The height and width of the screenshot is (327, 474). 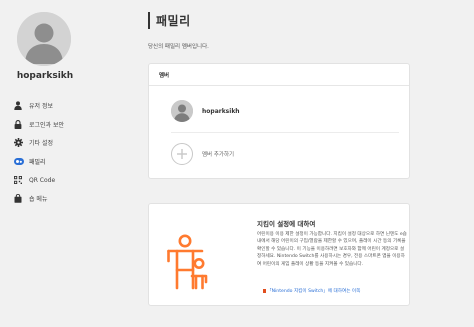 I want to click on parent-child-illustration-icon, so click(x=193, y=264).